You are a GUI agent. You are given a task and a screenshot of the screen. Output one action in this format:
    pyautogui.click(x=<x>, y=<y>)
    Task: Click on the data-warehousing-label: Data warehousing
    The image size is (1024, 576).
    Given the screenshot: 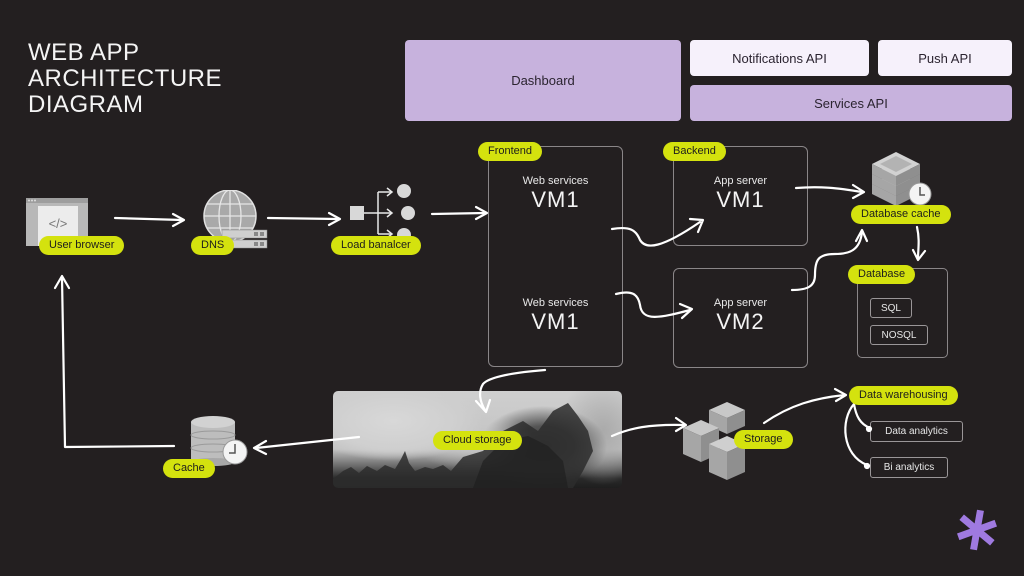 What is the action you would take?
    pyautogui.click(x=903, y=395)
    